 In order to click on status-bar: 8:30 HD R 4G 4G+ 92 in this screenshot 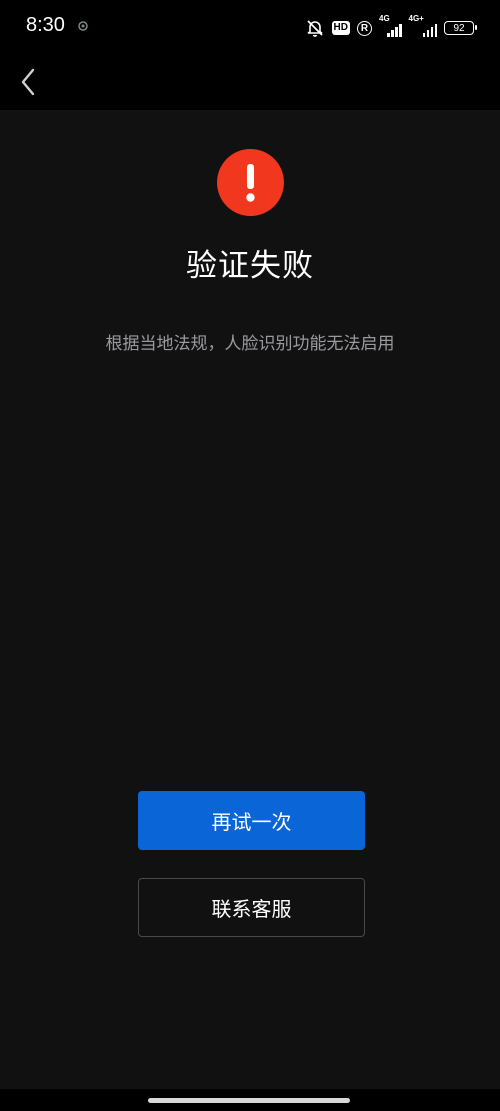, I will do `click(250, 28)`.